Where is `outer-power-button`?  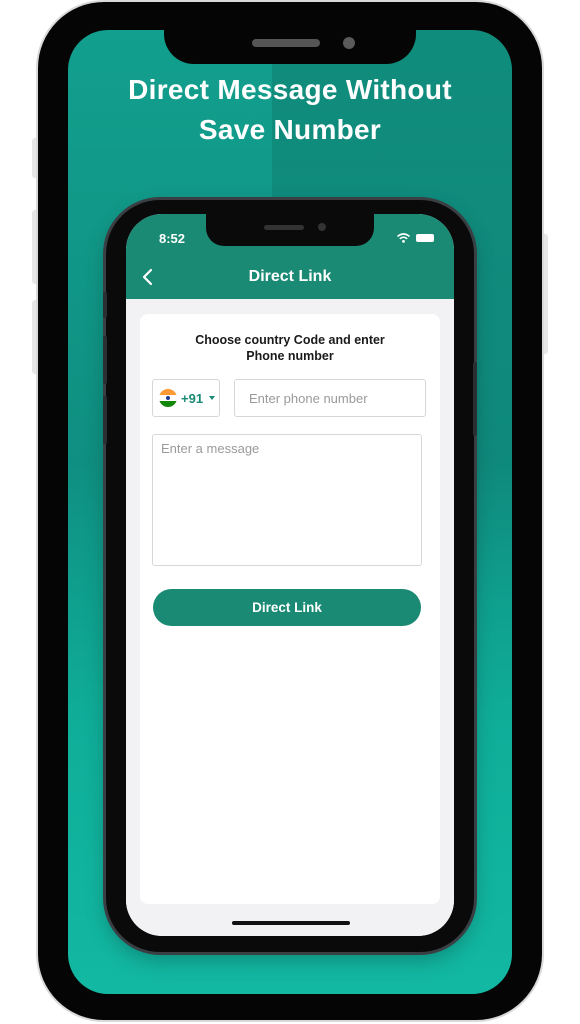 outer-power-button is located at coordinates (545, 294).